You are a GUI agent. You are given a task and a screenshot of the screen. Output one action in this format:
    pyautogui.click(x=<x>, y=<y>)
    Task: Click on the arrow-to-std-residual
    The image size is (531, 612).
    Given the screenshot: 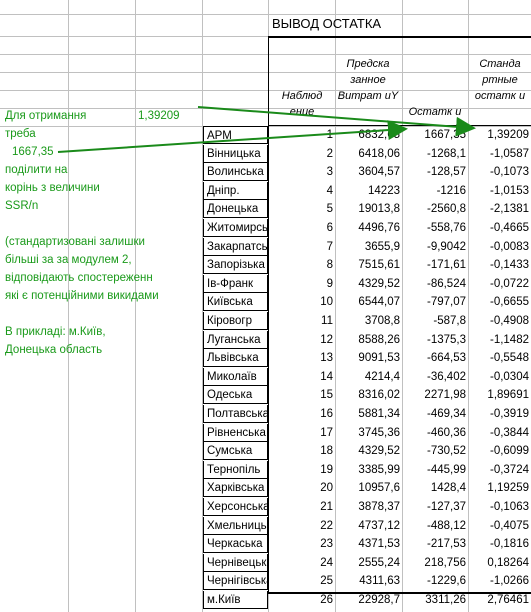 What is the action you would take?
    pyautogui.click(x=336, y=121)
    